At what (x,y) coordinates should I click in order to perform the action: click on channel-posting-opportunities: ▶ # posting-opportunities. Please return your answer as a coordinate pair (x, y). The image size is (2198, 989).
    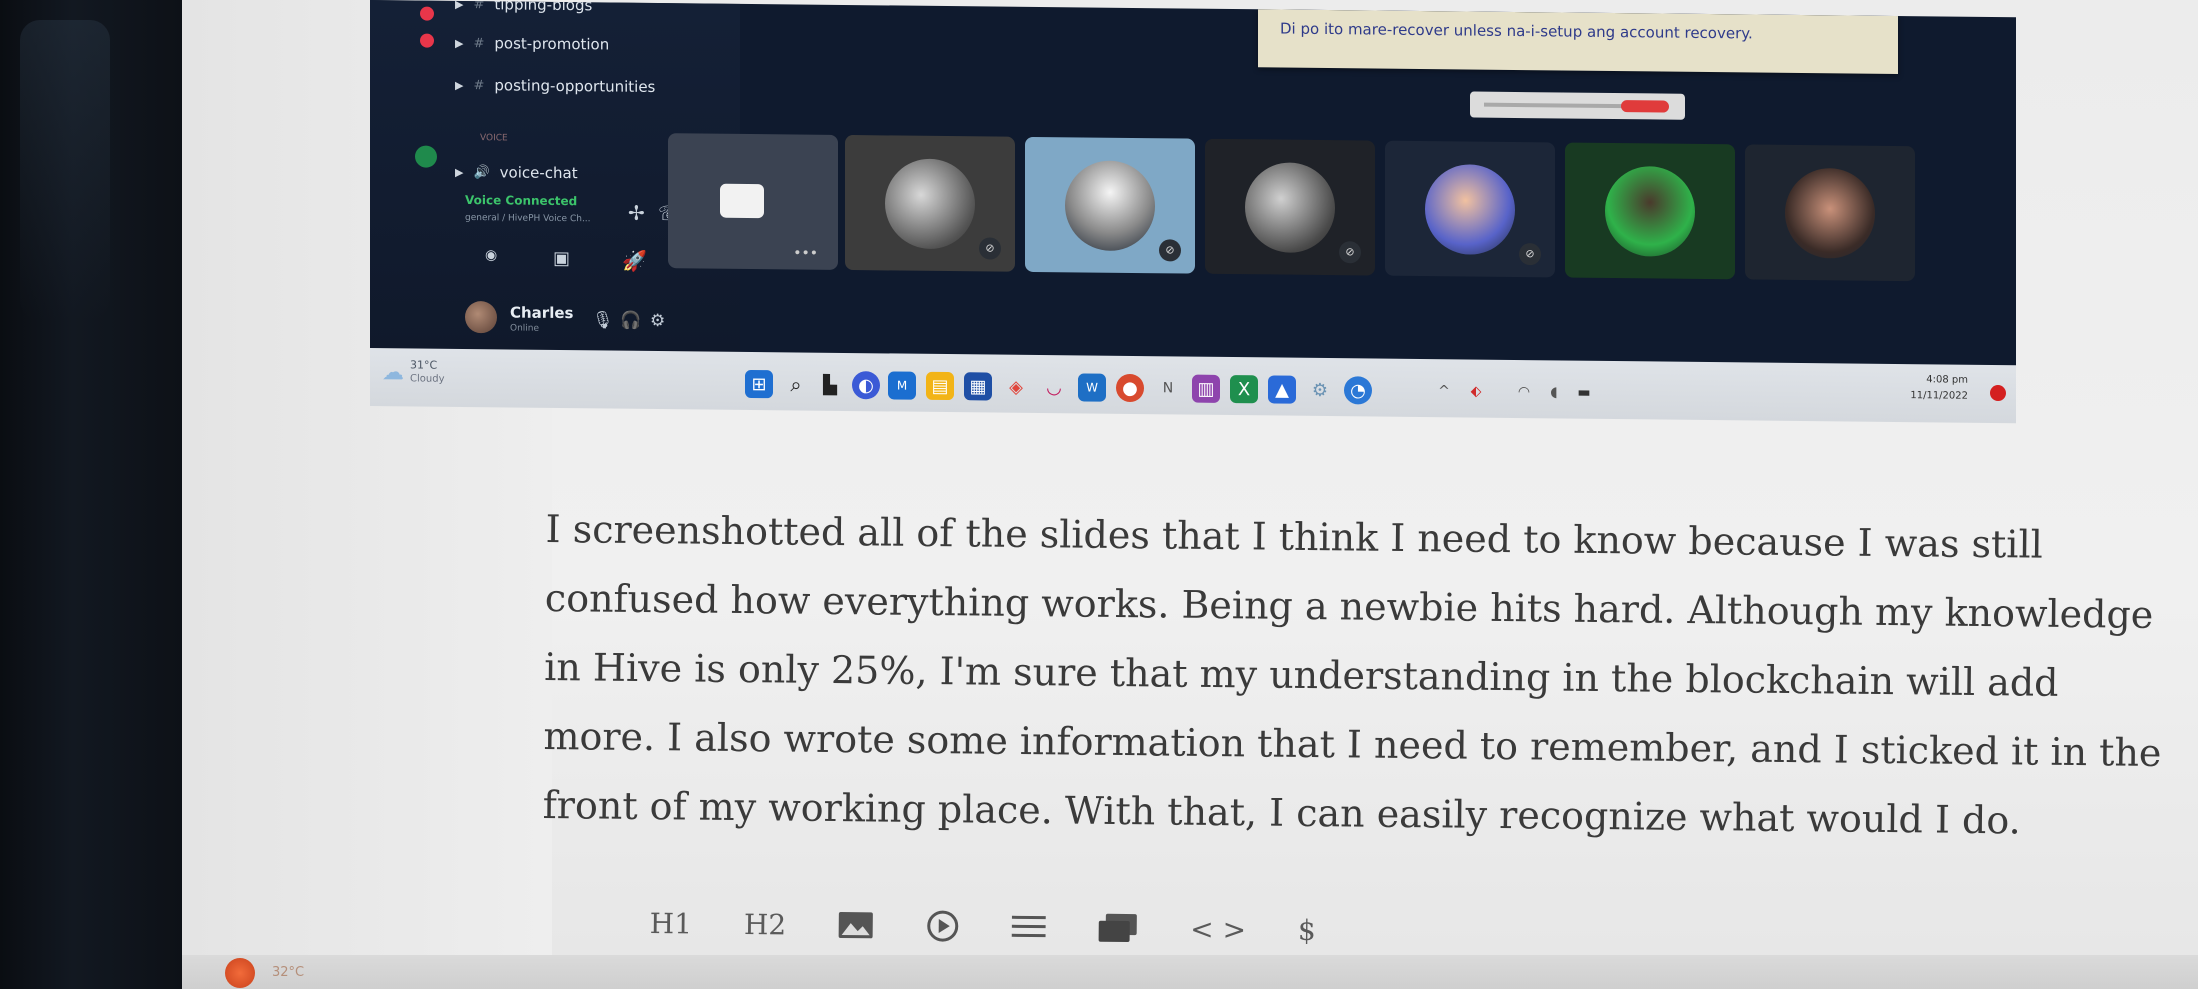
    Looking at the image, I should click on (555, 86).